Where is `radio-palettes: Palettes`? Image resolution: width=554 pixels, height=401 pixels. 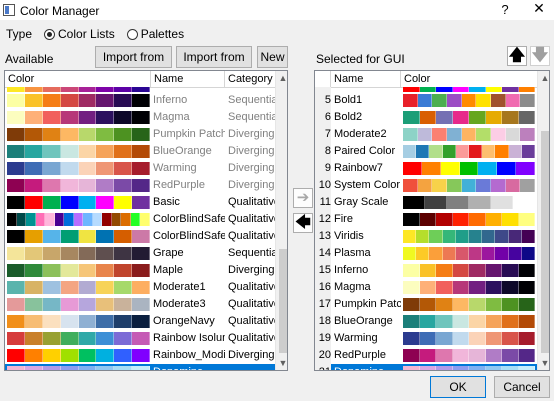 radio-palettes: Palettes is located at coordinates (155, 34).